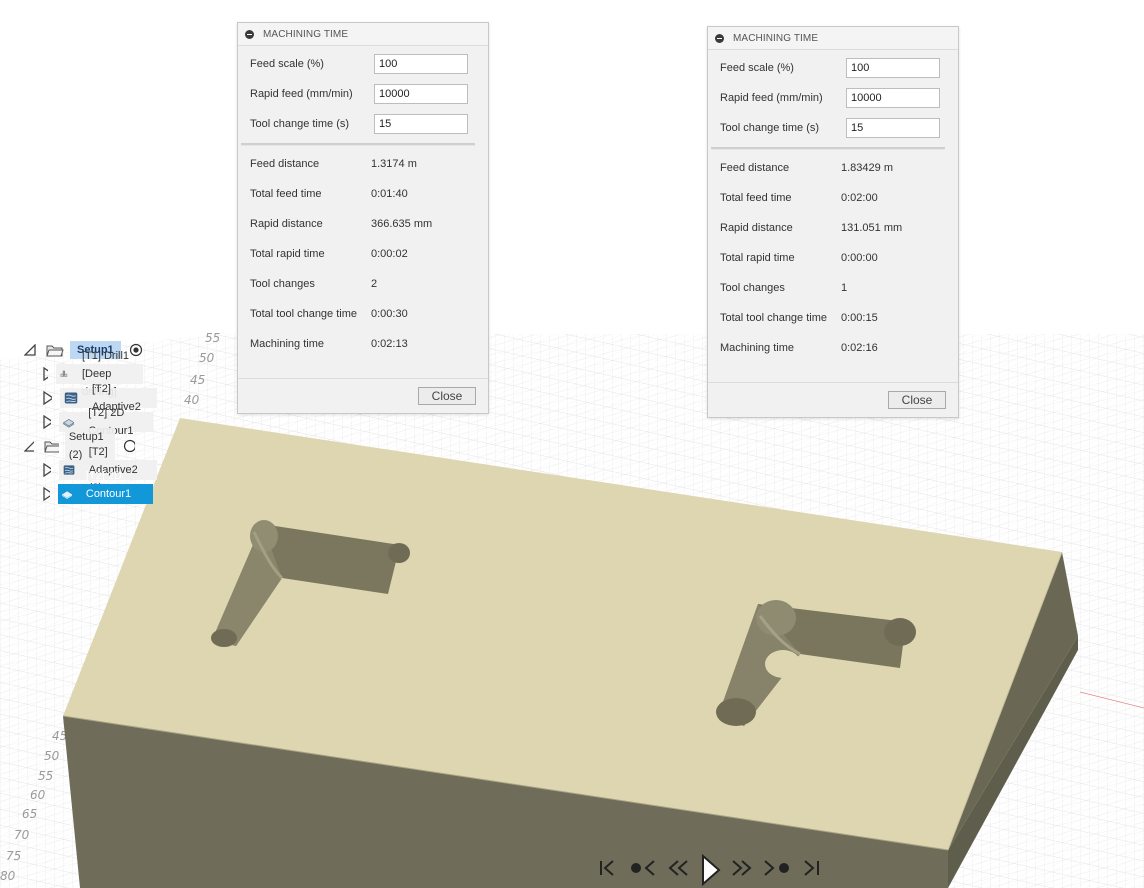 The width and height of the screenshot is (1144, 888). What do you see at coordinates (22, 835) in the screenshot?
I see `tick-label: 70` at bounding box center [22, 835].